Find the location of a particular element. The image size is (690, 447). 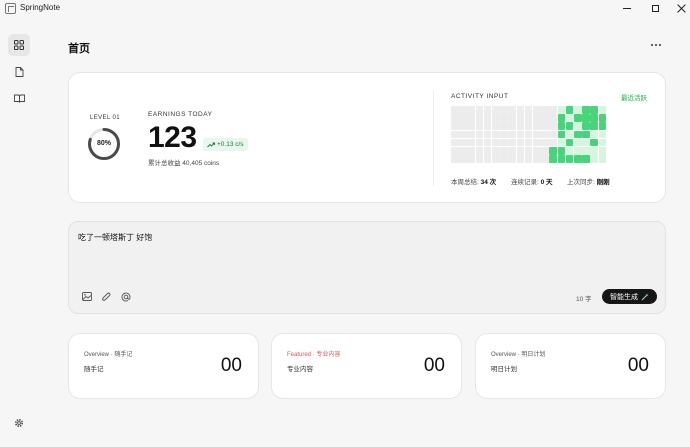

more-options-button is located at coordinates (656, 45).